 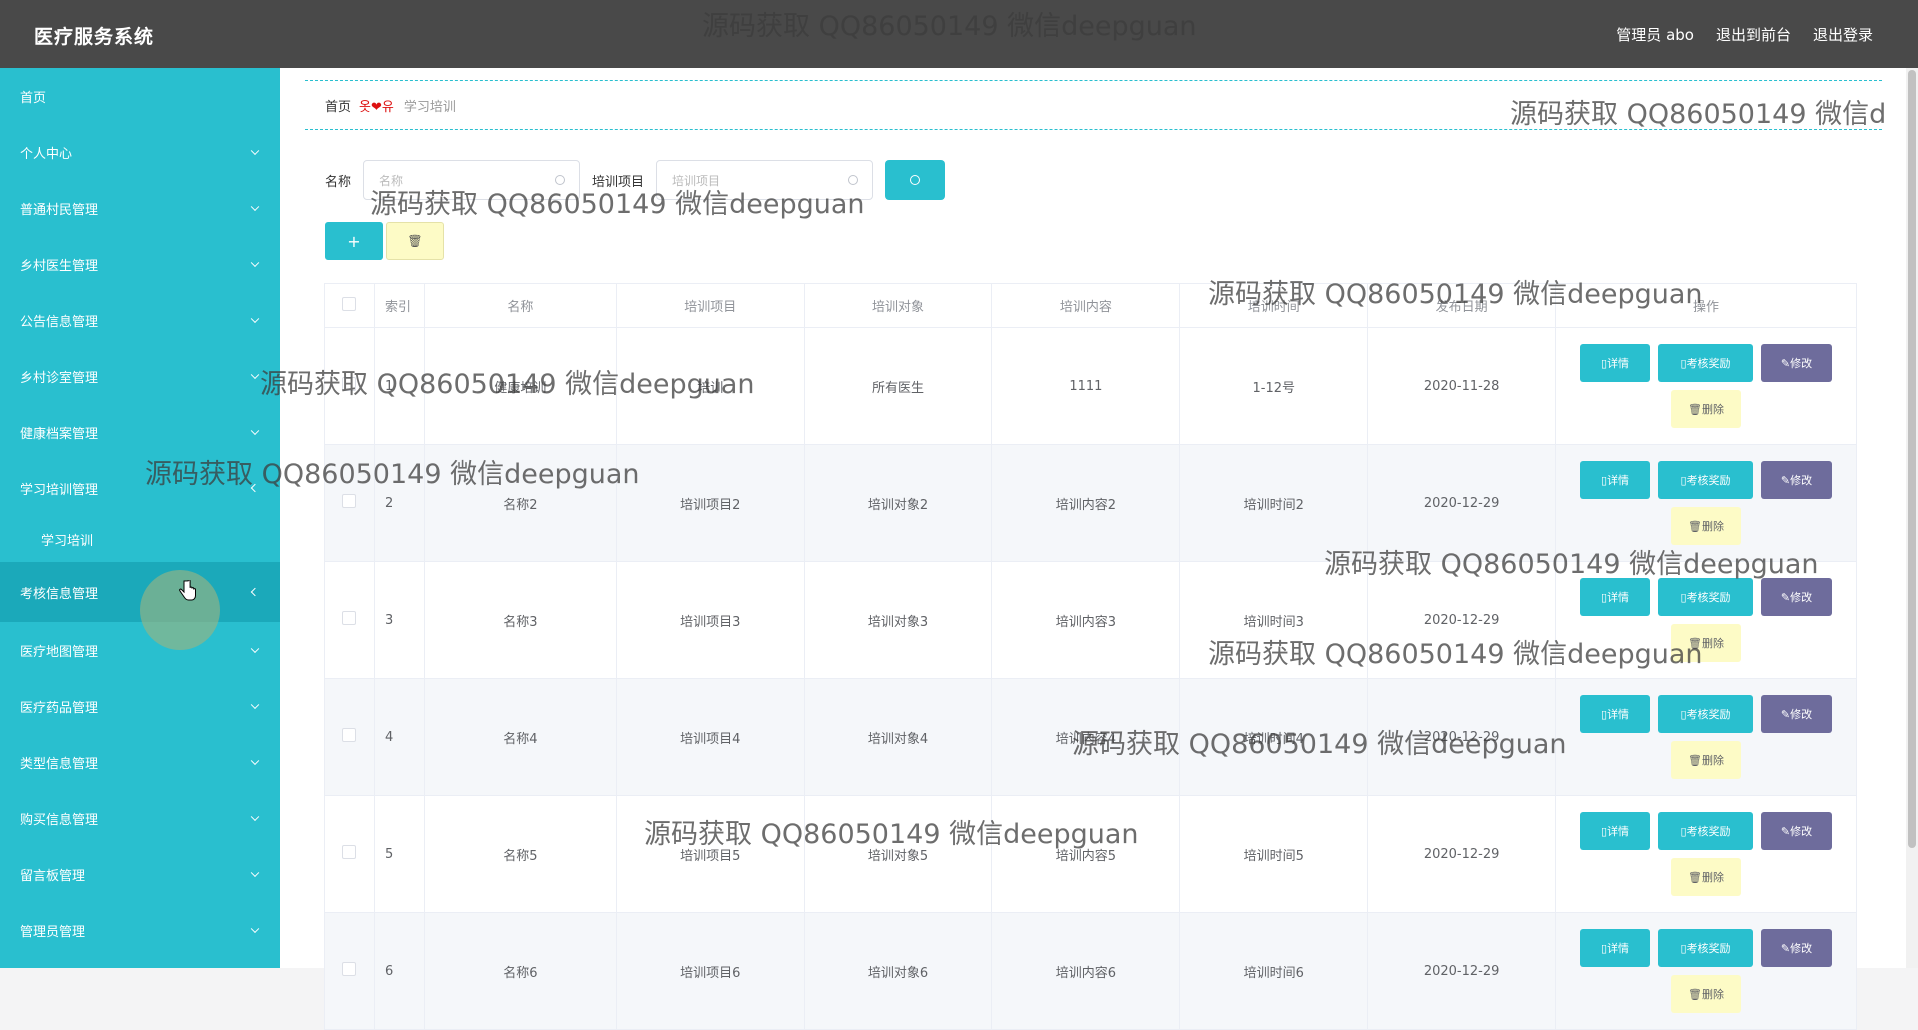 I want to click on project-input: 培训项目, so click(x=765, y=180).